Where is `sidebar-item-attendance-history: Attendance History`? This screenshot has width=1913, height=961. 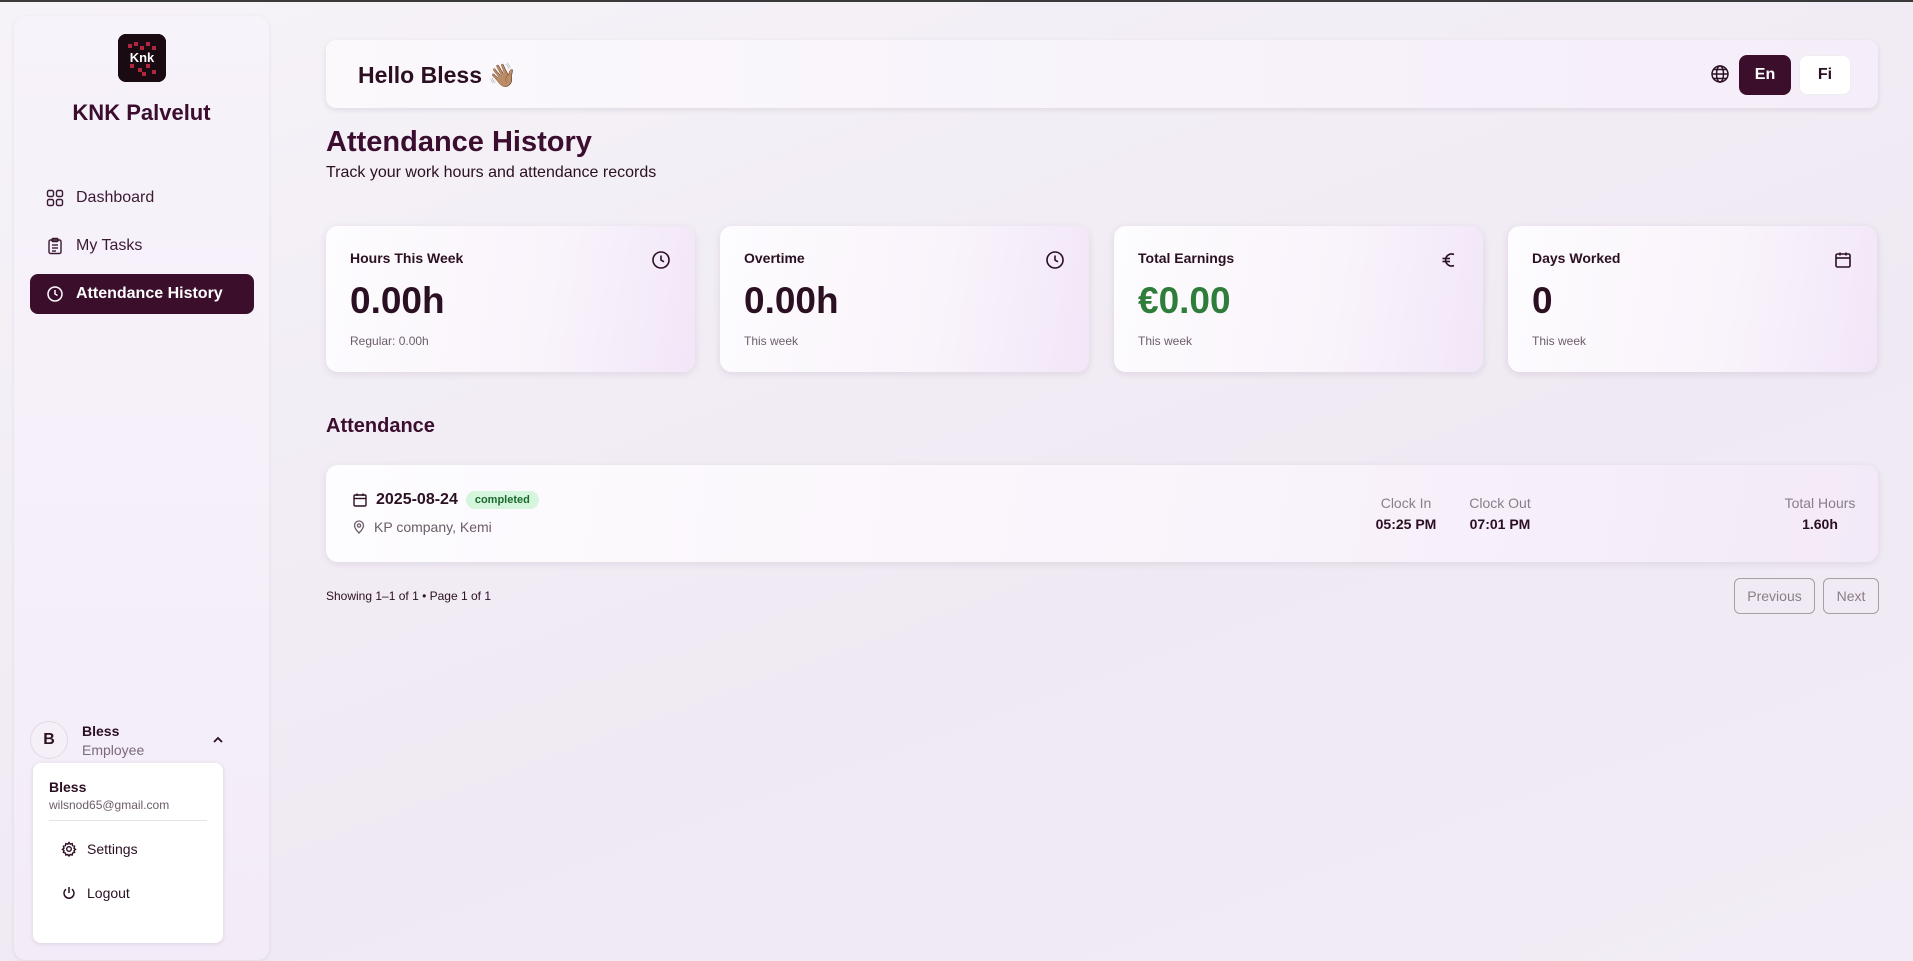 sidebar-item-attendance-history: Attendance History is located at coordinates (142, 294).